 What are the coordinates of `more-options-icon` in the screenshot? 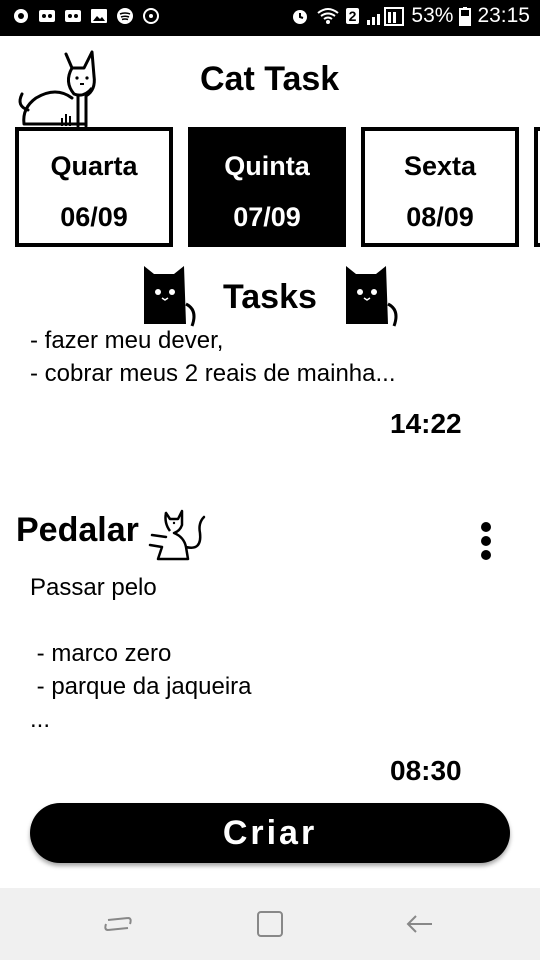 It's located at (486, 543).